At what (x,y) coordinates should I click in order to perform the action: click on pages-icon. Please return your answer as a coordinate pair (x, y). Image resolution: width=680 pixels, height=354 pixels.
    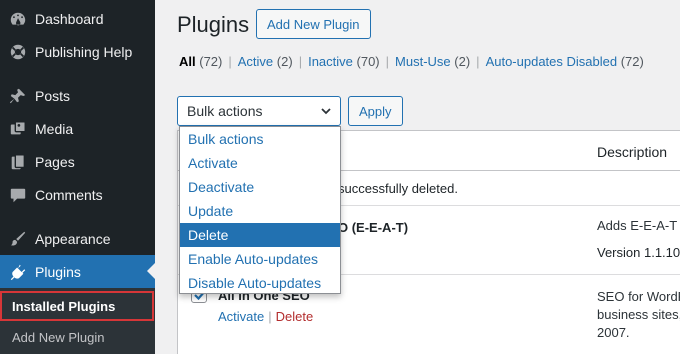
    Looking at the image, I should click on (18, 162).